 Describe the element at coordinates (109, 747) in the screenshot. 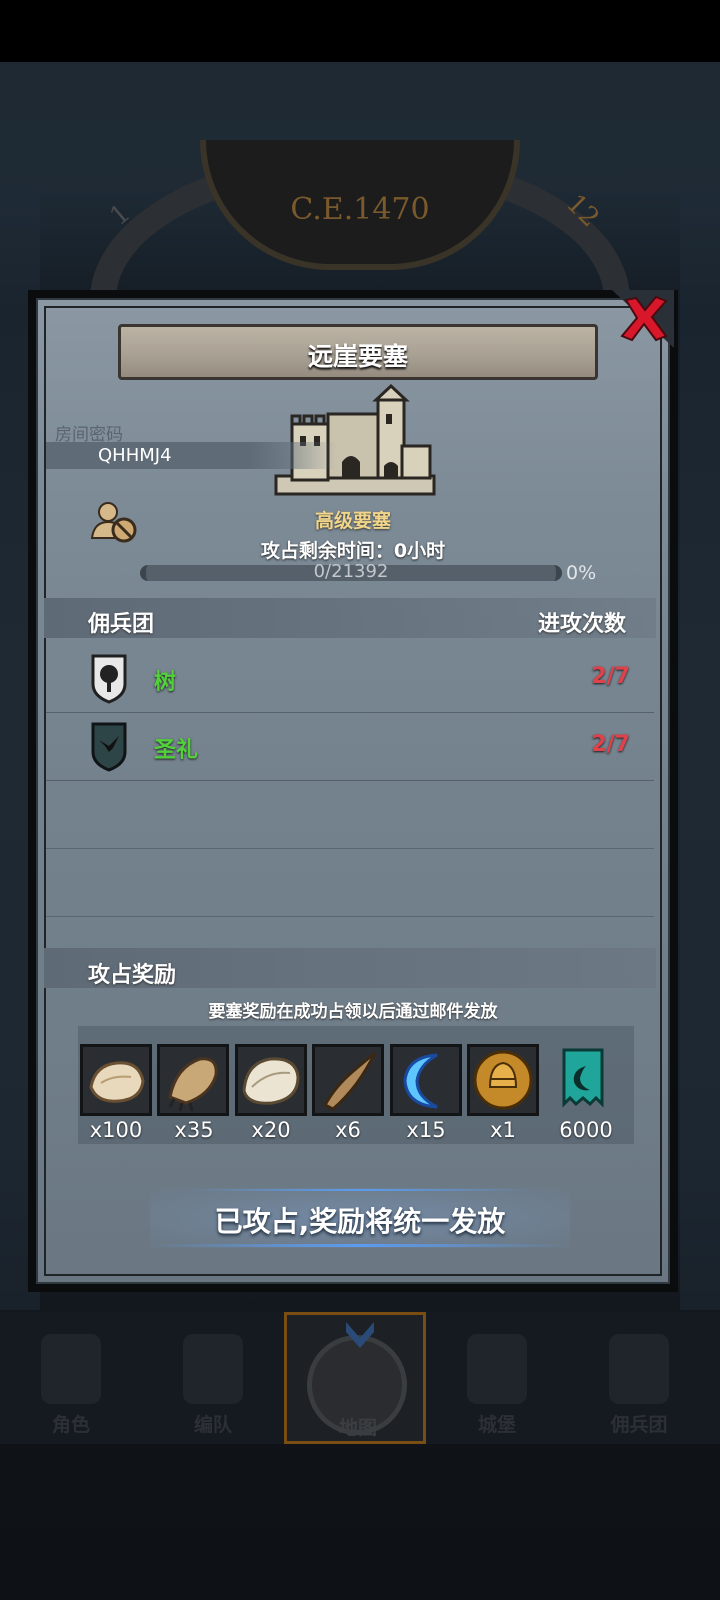

I see `bird-shield-icon` at that location.